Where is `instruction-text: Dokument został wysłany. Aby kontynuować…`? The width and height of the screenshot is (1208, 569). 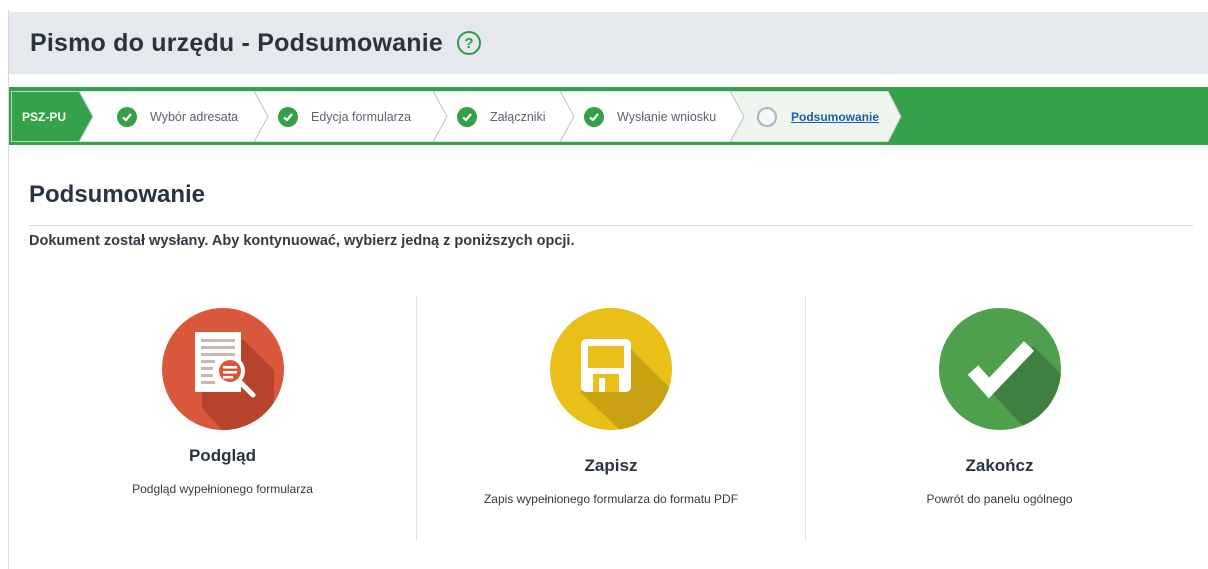
instruction-text: Dokument został wysłany. Aby kontynuować… is located at coordinates (302, 241).